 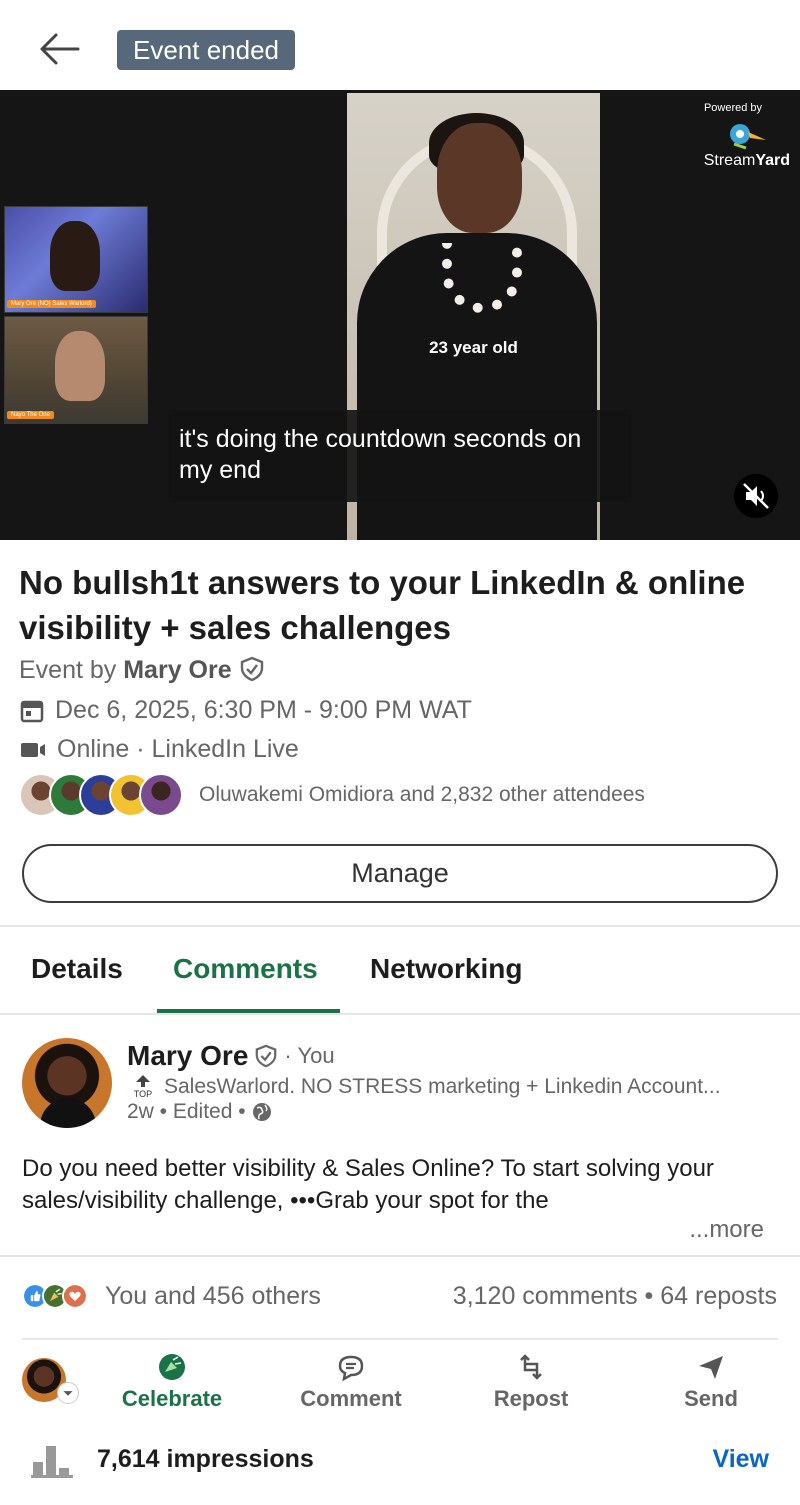 I want to click on post-time: 2w • Edited •, so click(x=186, y=1111).